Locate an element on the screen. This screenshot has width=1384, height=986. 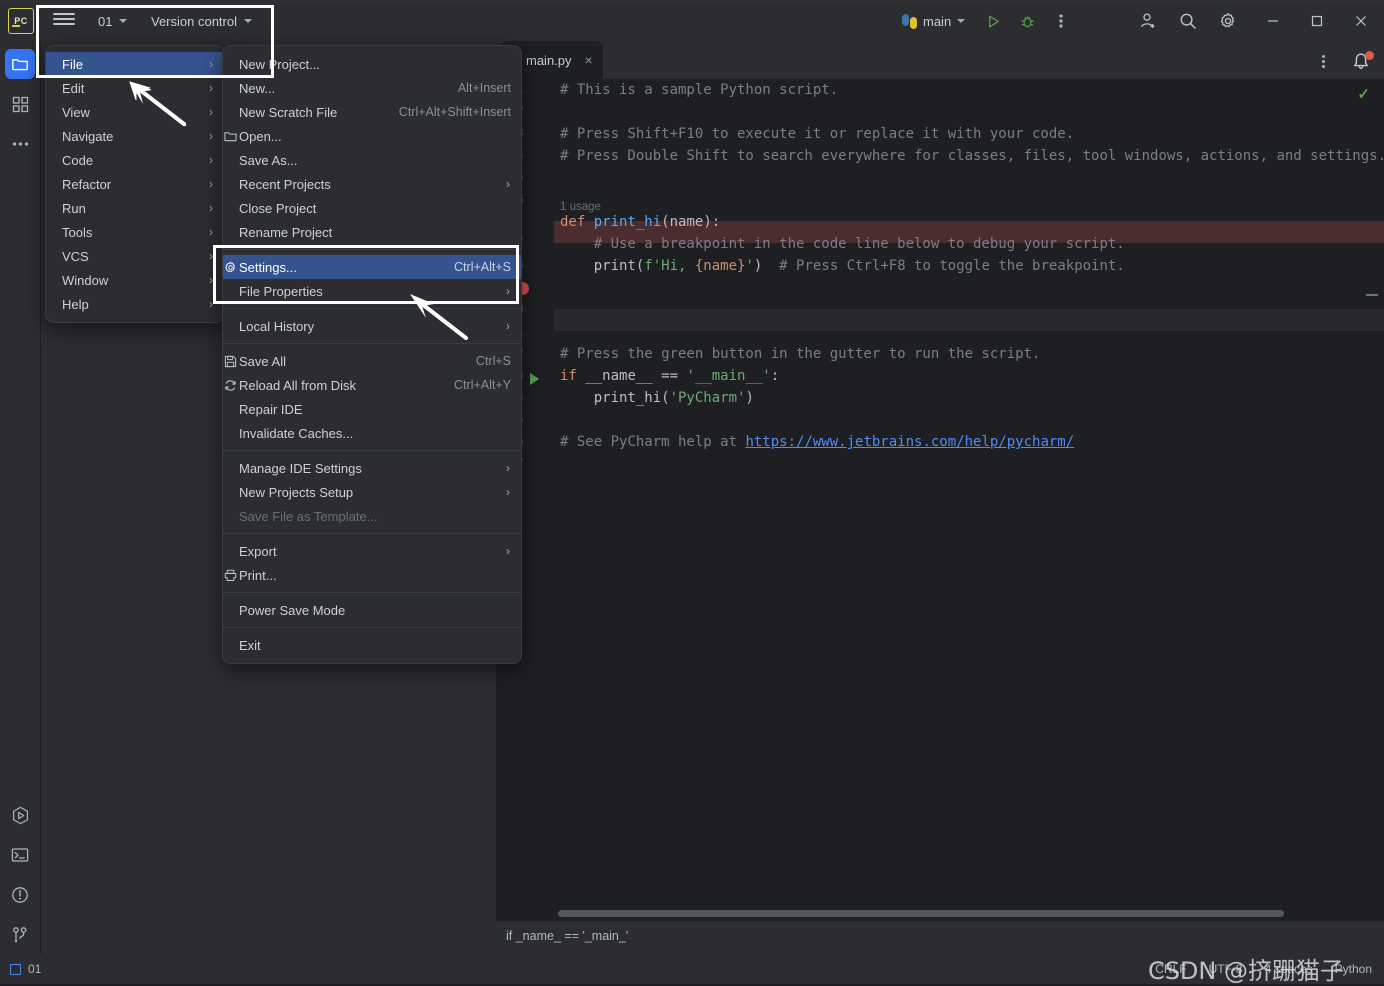
menu-item-file: File › is located at coordinates (135, 64).